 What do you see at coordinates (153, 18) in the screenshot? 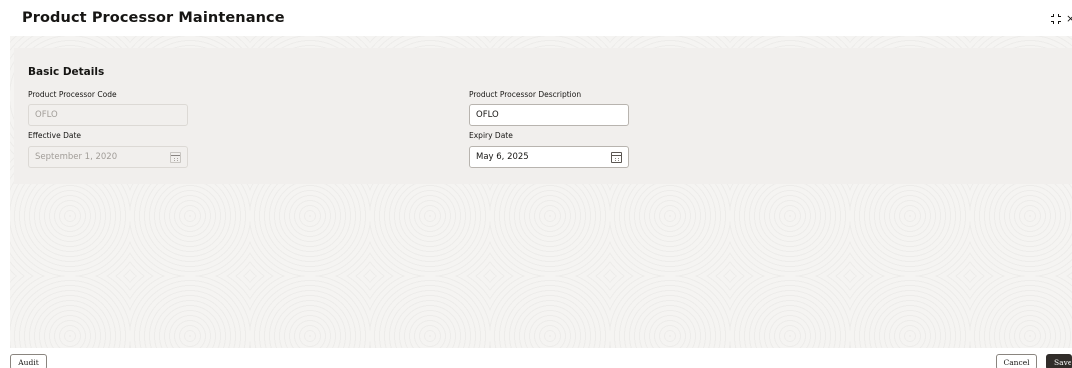
I see `page-title: Product Processor Maintenance` at bounding box center [153, 18].